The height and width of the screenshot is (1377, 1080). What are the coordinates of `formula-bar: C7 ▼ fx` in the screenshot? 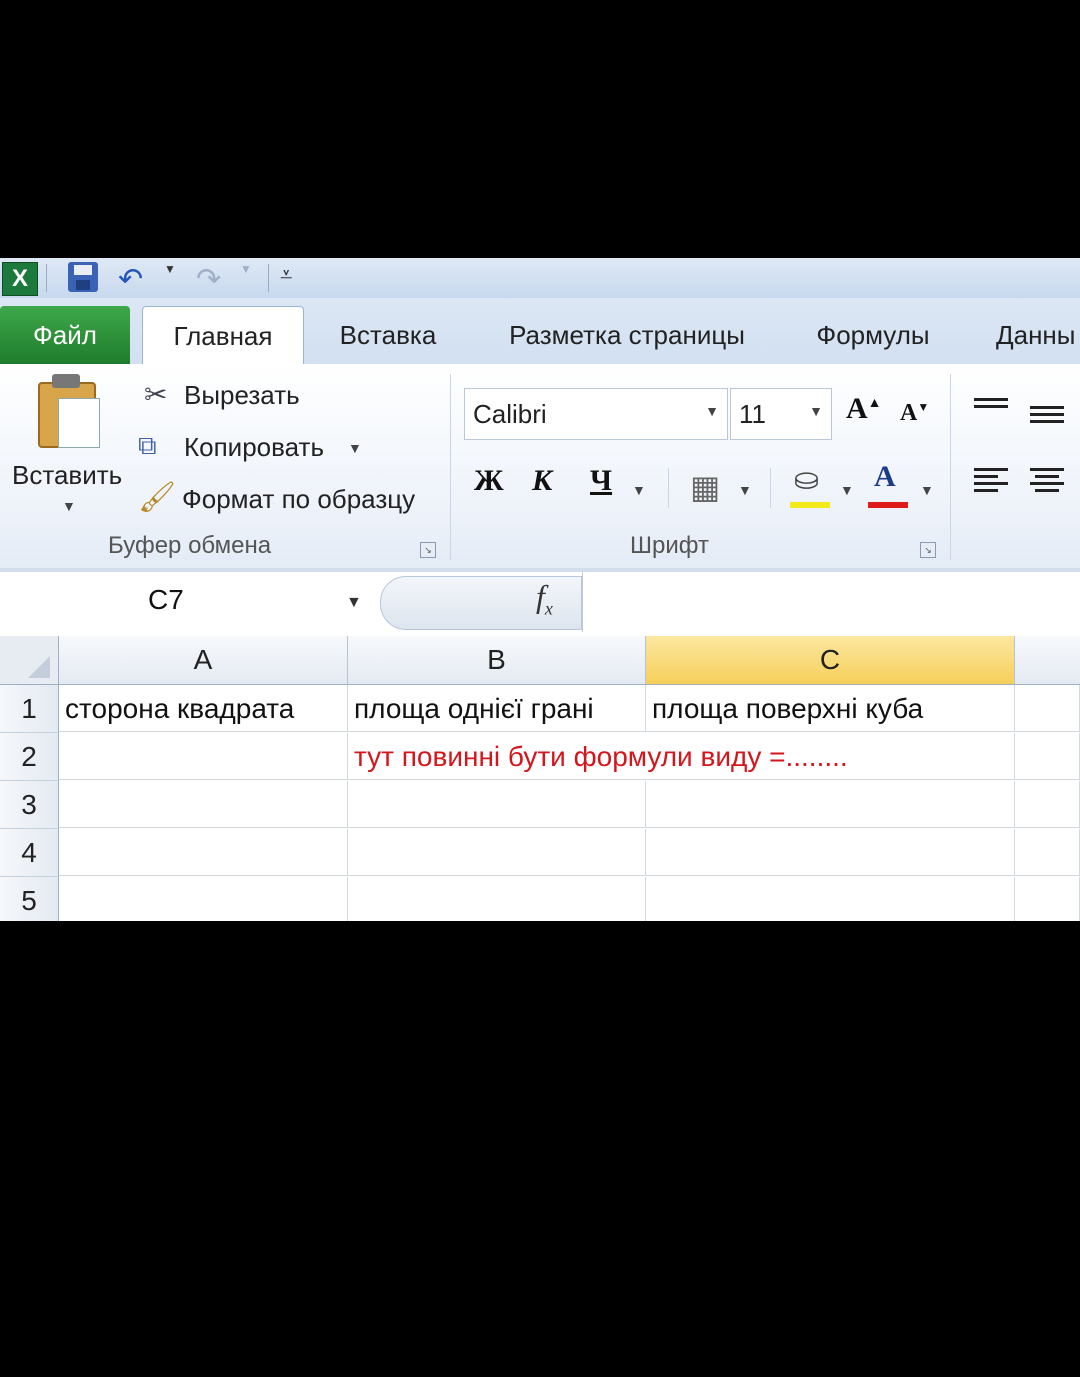 It's located at (540, 603).